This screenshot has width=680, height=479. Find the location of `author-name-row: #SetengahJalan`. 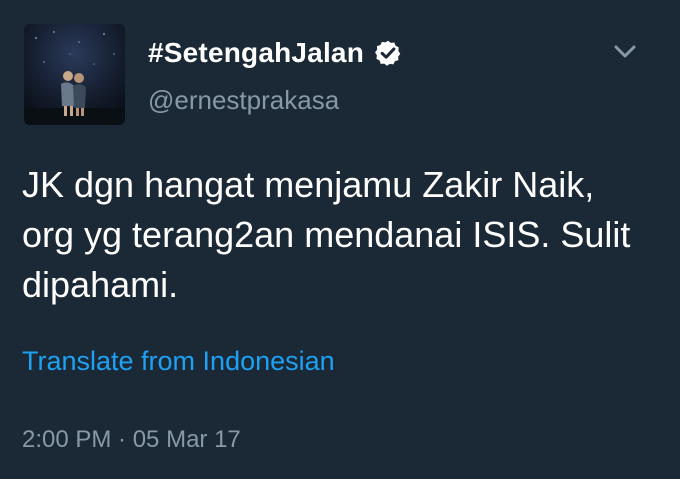

author-name-row: #SetengahJalan is located at coordinates (275, 53).